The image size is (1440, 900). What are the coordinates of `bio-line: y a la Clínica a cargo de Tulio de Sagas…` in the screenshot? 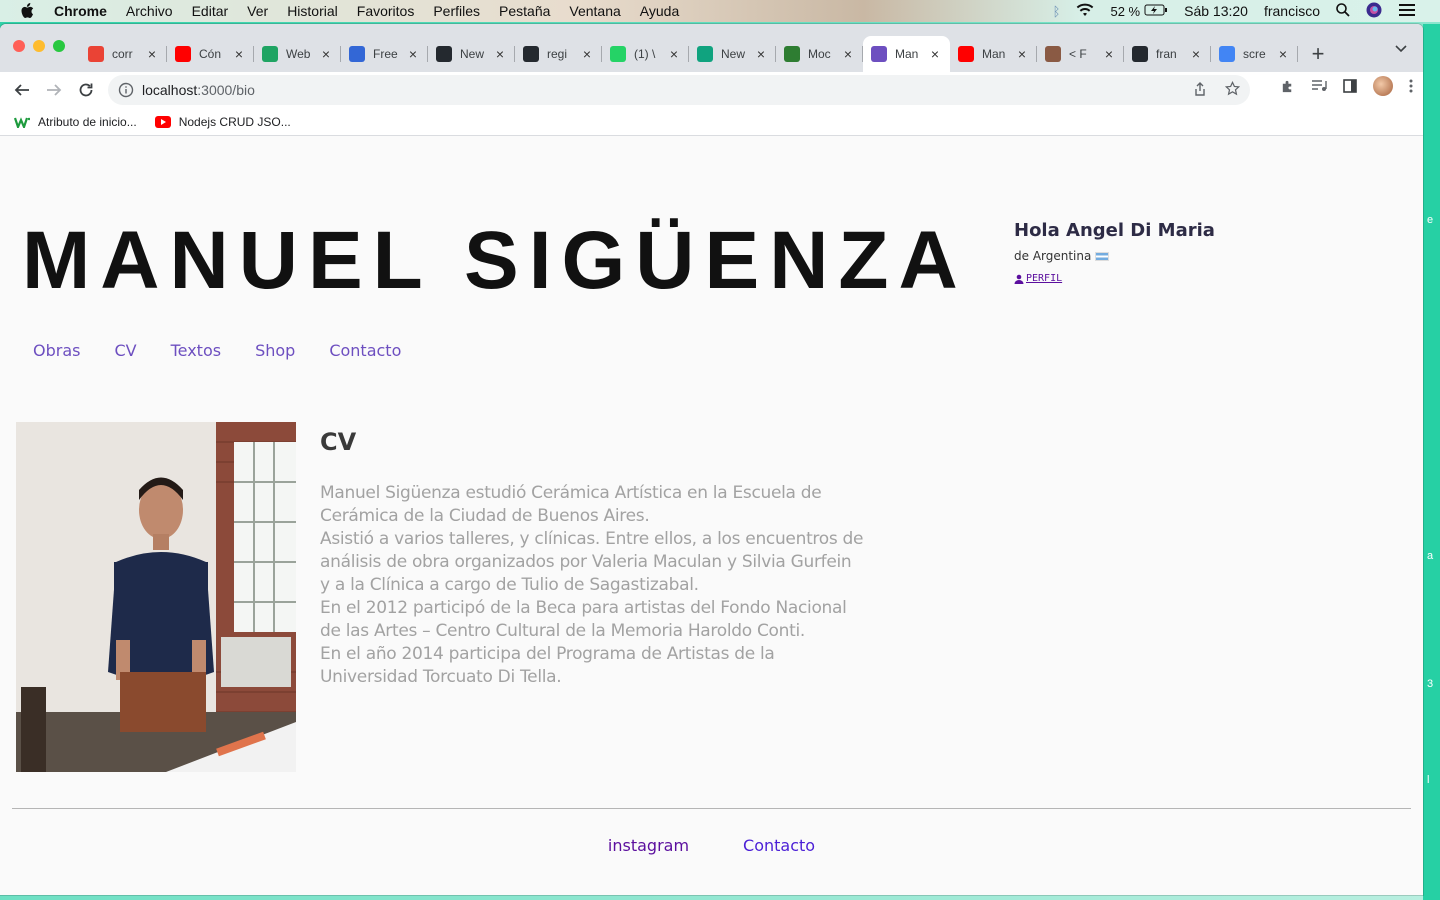 It's located at (509, 585).